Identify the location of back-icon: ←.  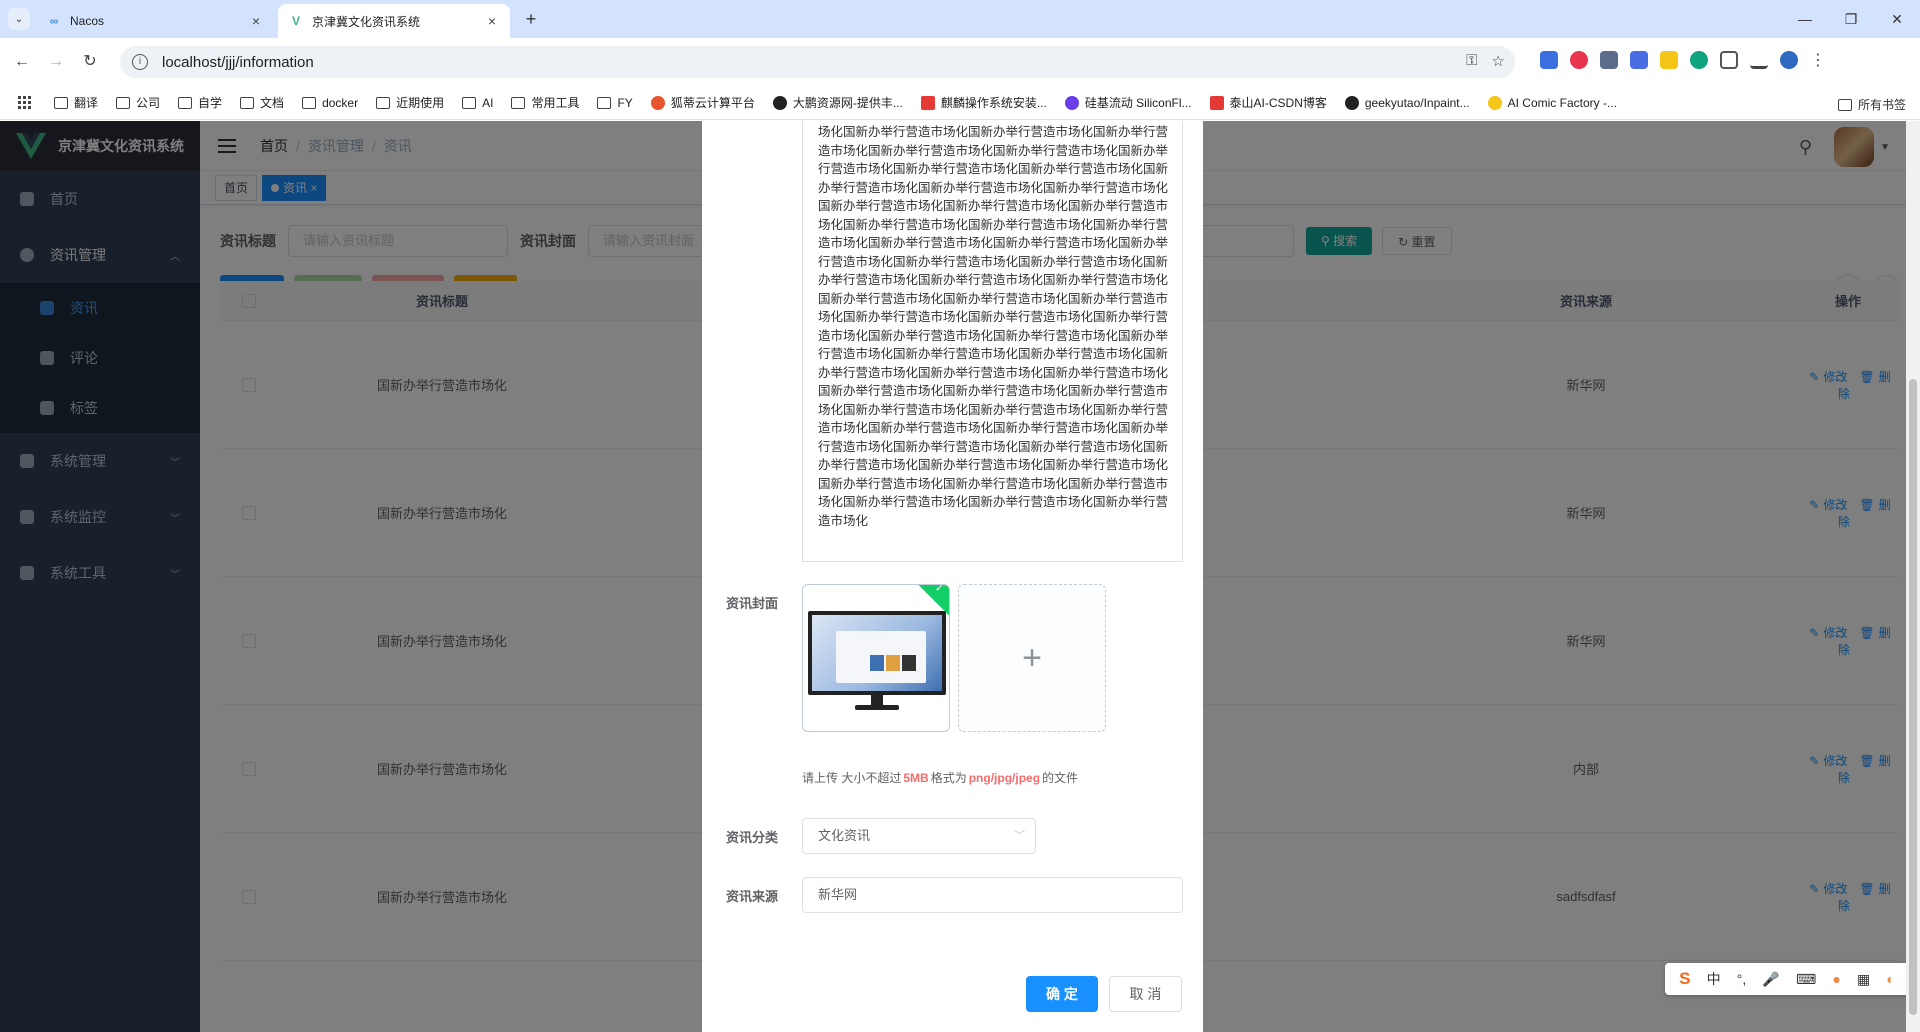
(22, 62).